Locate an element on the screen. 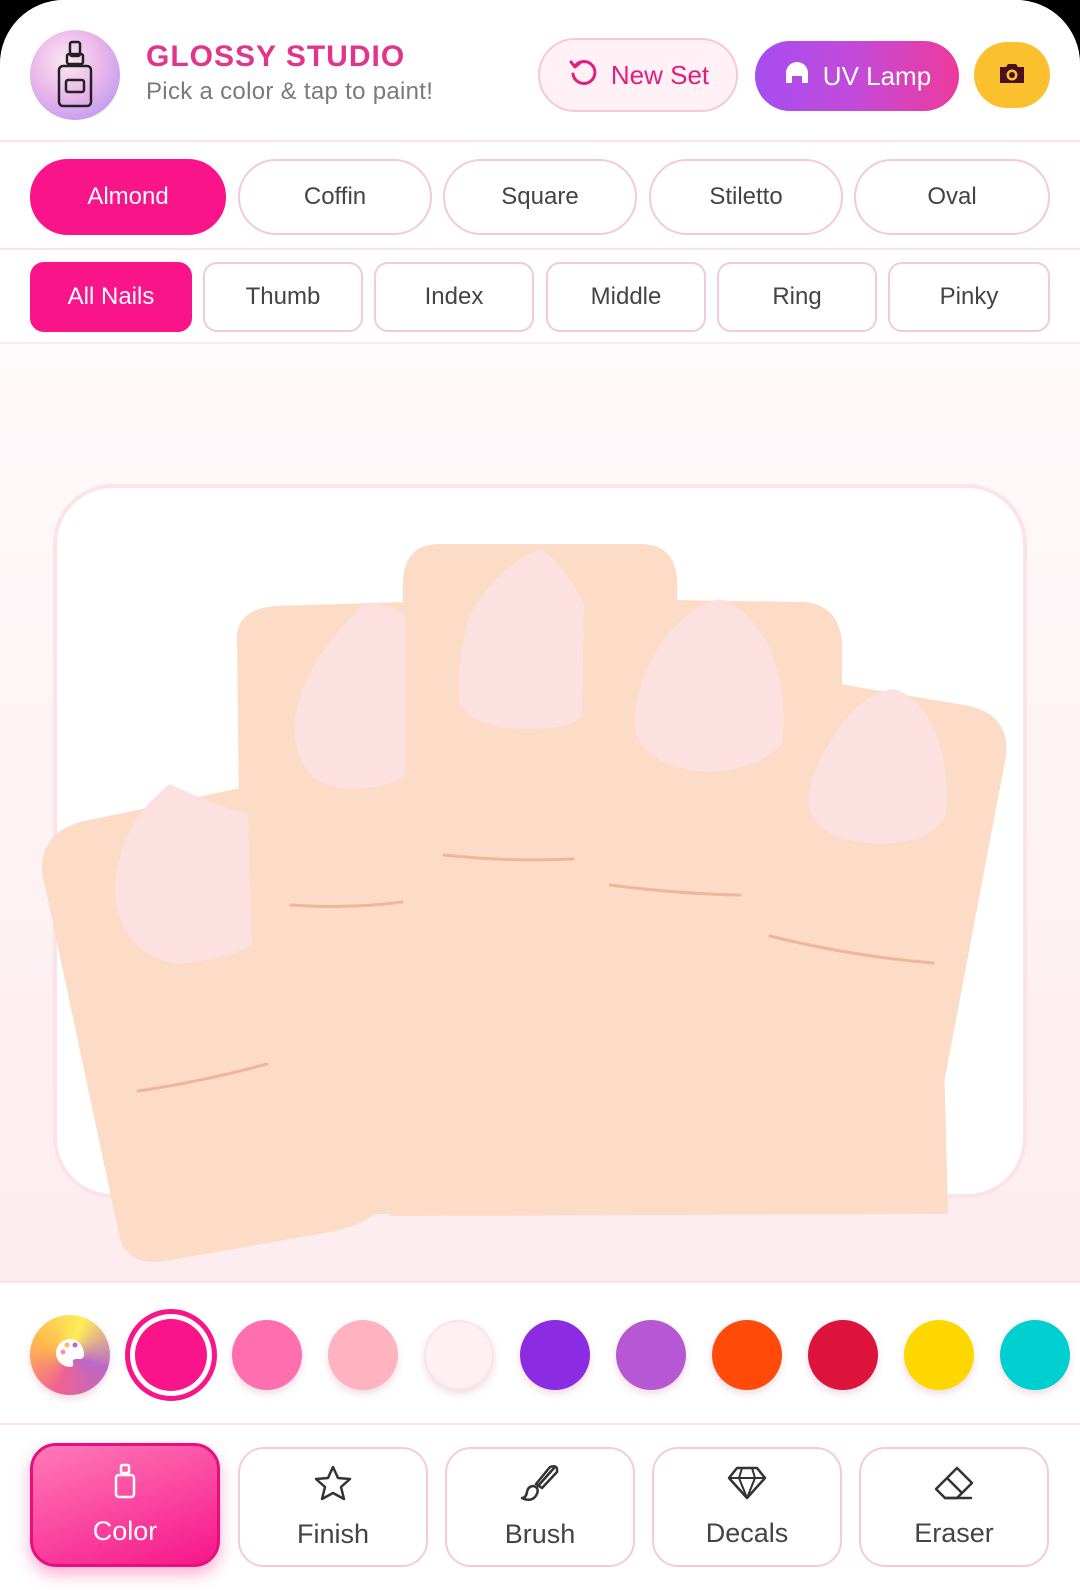 Image resolution: width=1080 pixels, height=1590 pixels. swatch-purple is located at coordinates (555, 1355).